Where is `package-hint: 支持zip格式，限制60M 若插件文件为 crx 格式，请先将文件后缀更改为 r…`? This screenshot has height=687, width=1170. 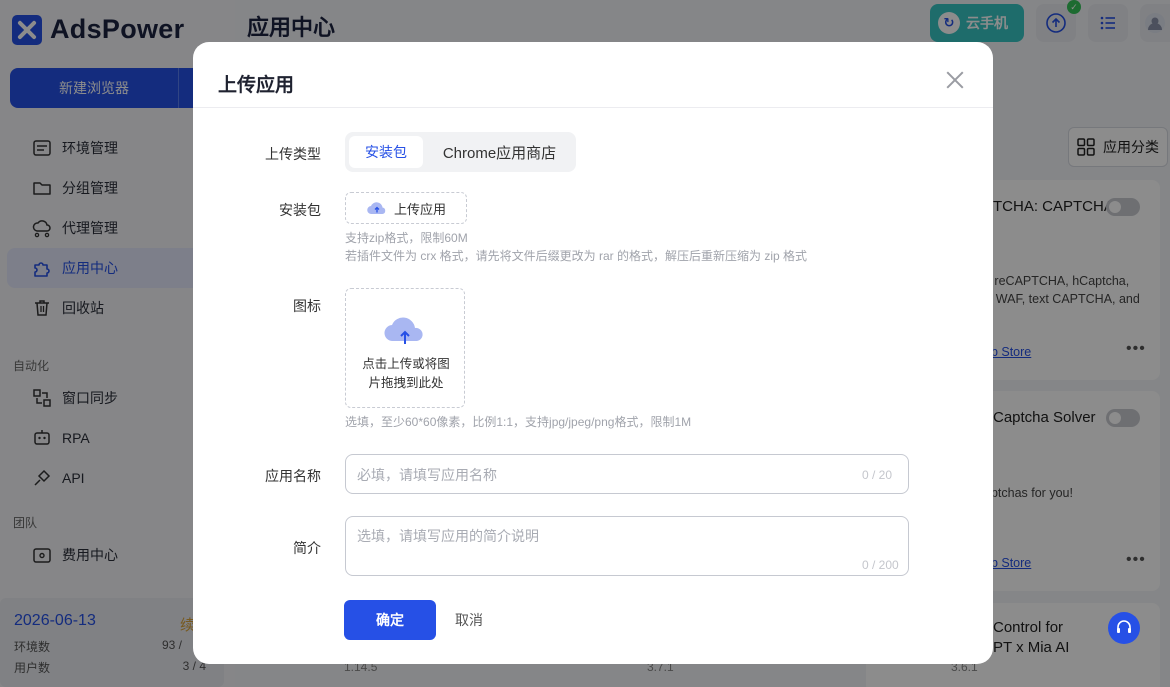
package-hint: 支持zip格式，限制60M 若插件文件为 crx 格式，请先将文件后缀更改为 r… is located at coordinates (576, 247).